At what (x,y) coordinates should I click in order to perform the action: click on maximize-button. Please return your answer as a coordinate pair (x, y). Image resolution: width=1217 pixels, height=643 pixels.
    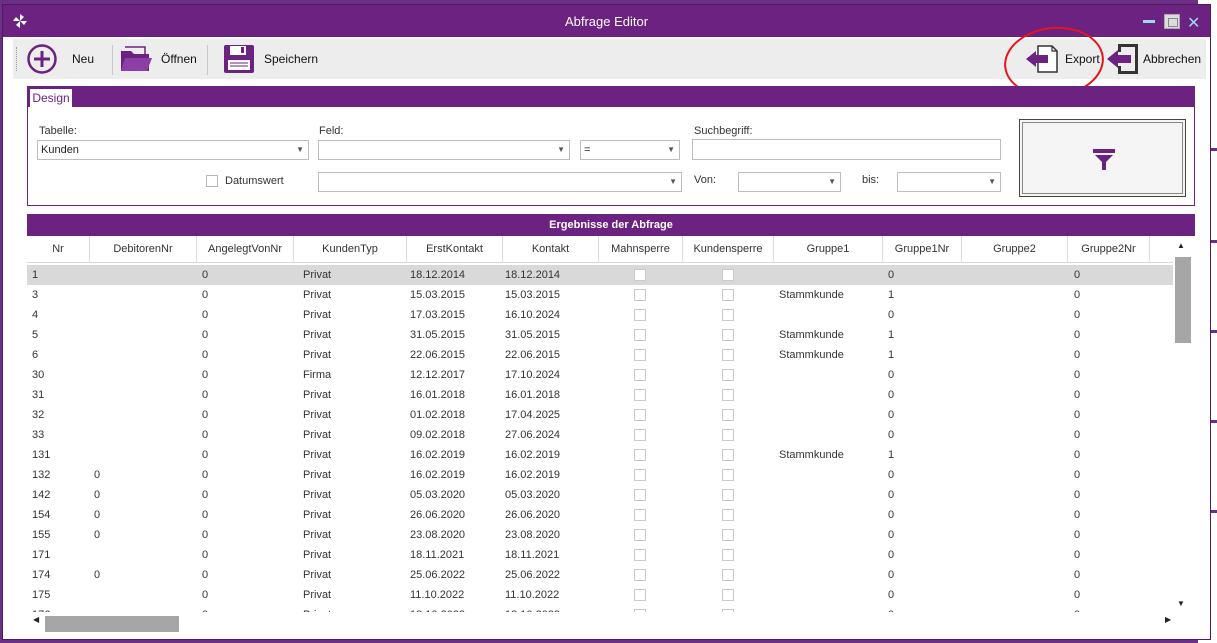
    Looking at the image, I should click on (1172, 21).